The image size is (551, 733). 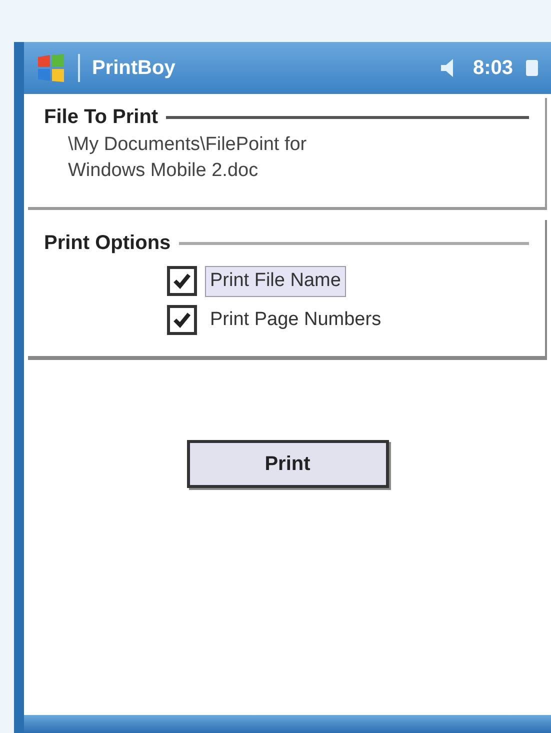 I want to click on checkmark-icon, so click(x=182, y=281).